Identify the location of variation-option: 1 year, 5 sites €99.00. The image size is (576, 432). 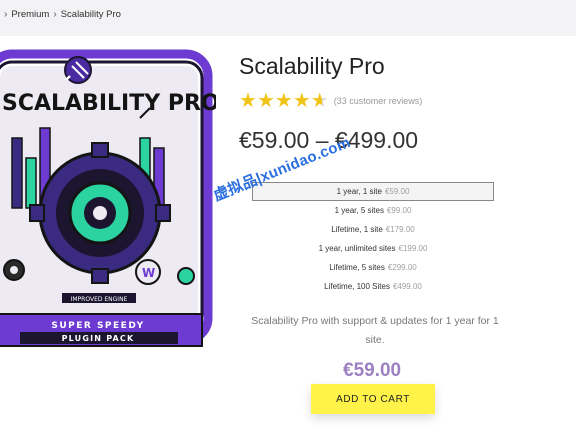
(373, 210).